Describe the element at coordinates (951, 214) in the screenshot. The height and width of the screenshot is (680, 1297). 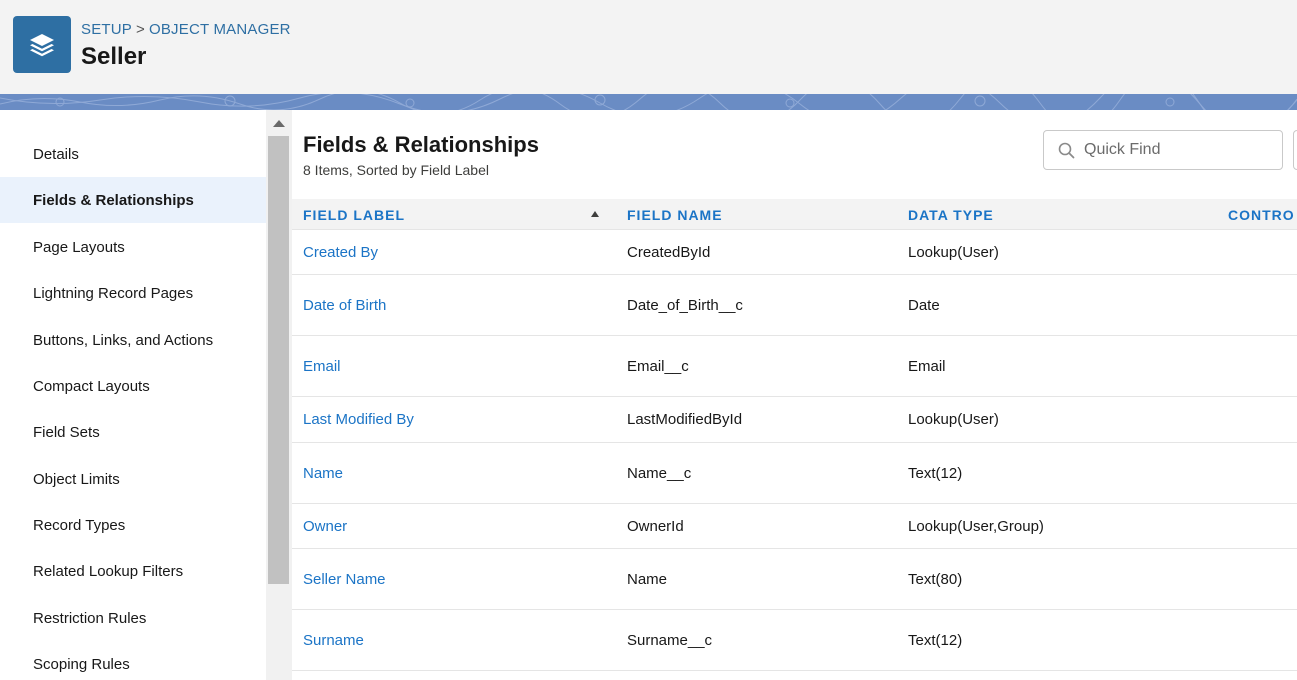
I see `column-header-data-type: DATA TYPE` at that location.